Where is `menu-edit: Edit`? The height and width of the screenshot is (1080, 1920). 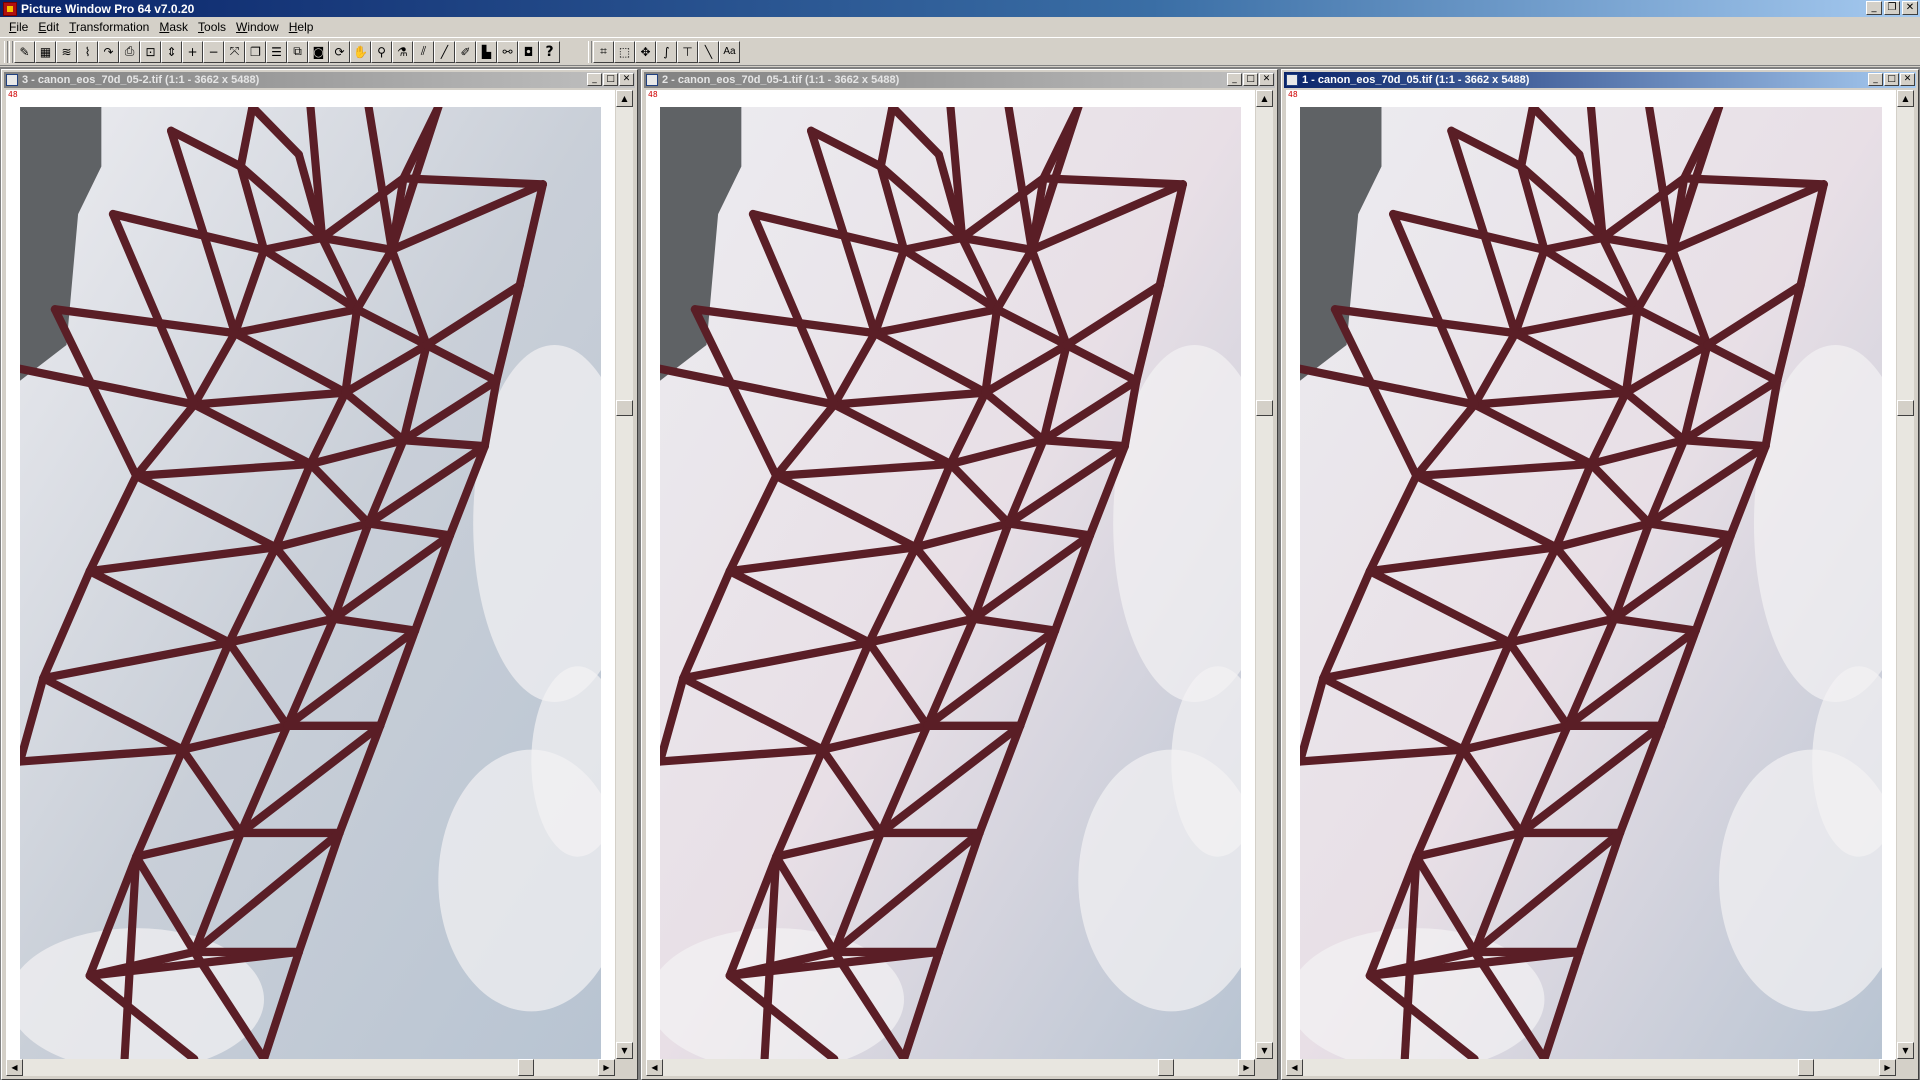 menu-edit: Edit is located at coordinates (48, 27).